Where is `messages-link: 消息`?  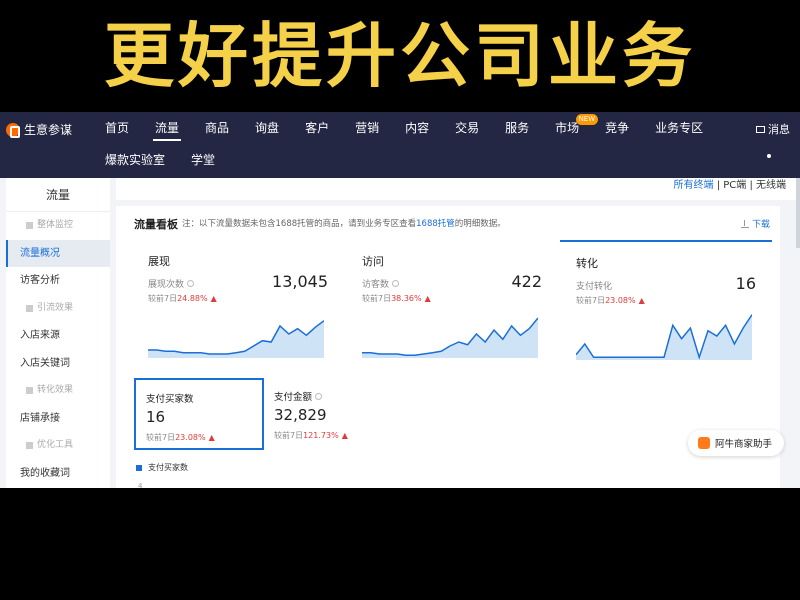
messages-link: 消息 is located at coordinates (773, 129).